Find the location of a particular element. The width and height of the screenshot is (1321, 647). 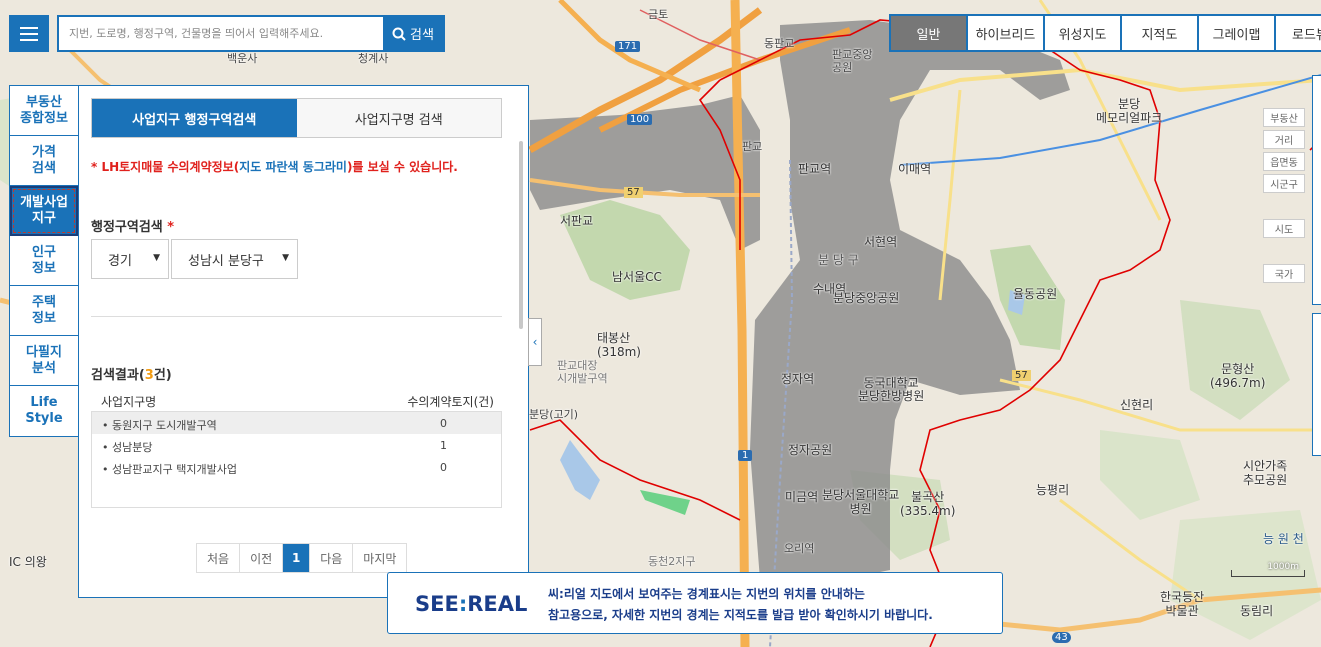

page-prev-button: 이전 is located at coordinates (262, 558).